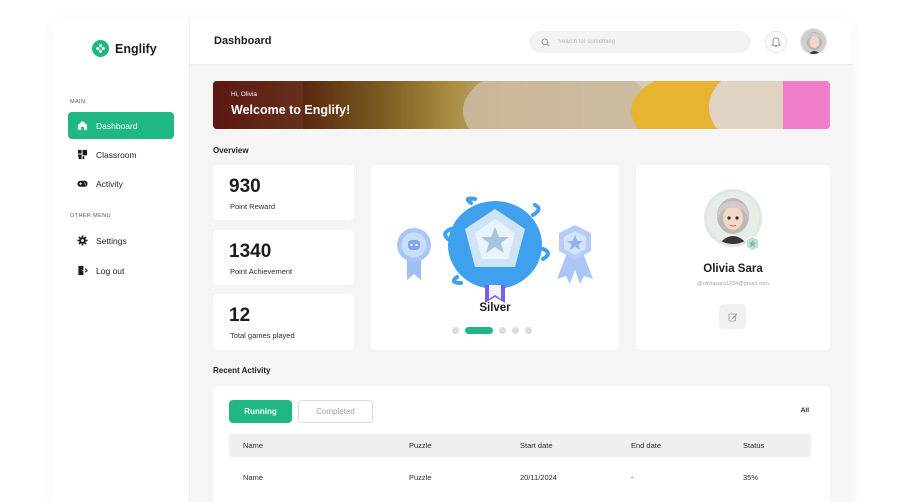 The image size is (904, 502). I want to click on column-header-end-date: End date, so click(646, 445).